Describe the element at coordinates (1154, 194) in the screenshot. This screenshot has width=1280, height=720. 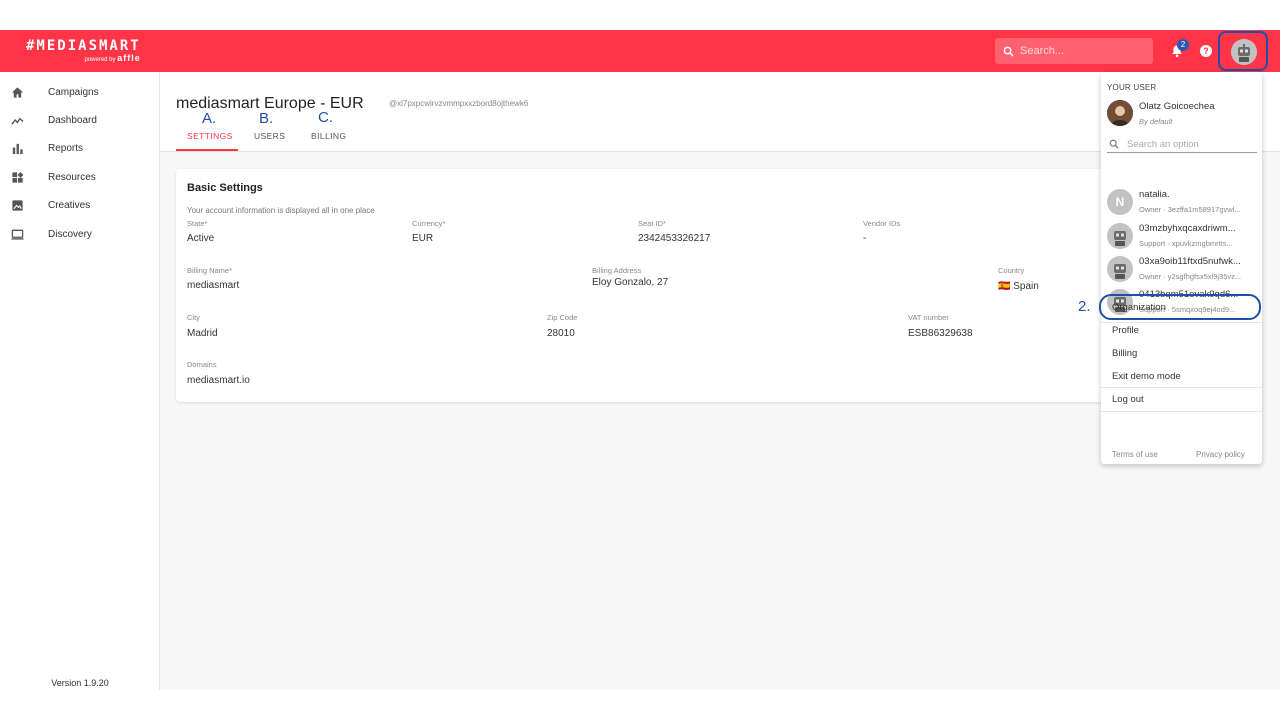
I see `account-name: natalia.` at that location.